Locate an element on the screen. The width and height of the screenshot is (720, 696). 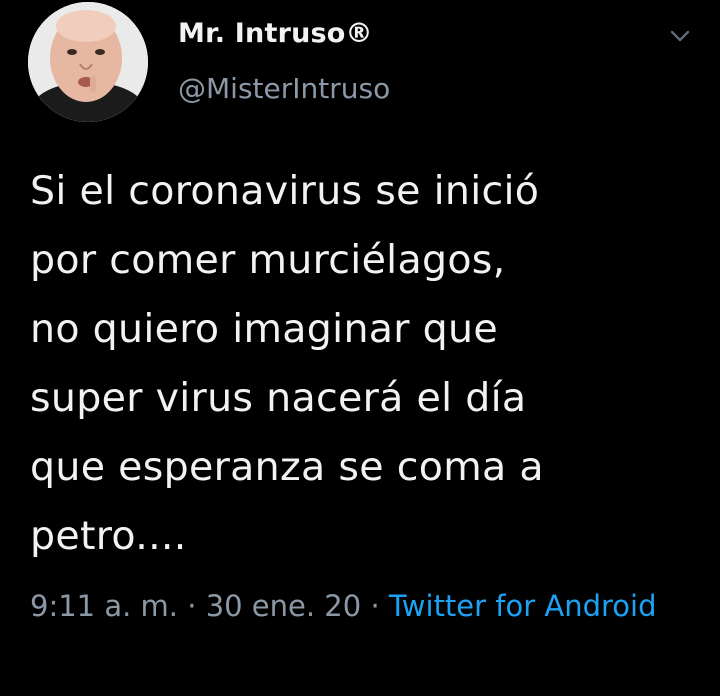
author-display-name: Mr. Intruso® is located at coordinates (275, 33).